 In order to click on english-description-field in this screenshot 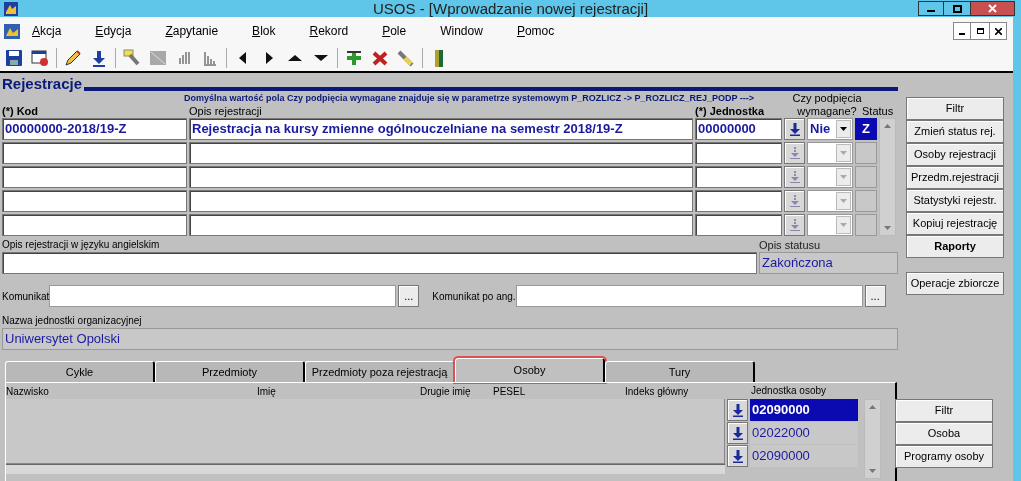, I will do `click(379, 263)`.